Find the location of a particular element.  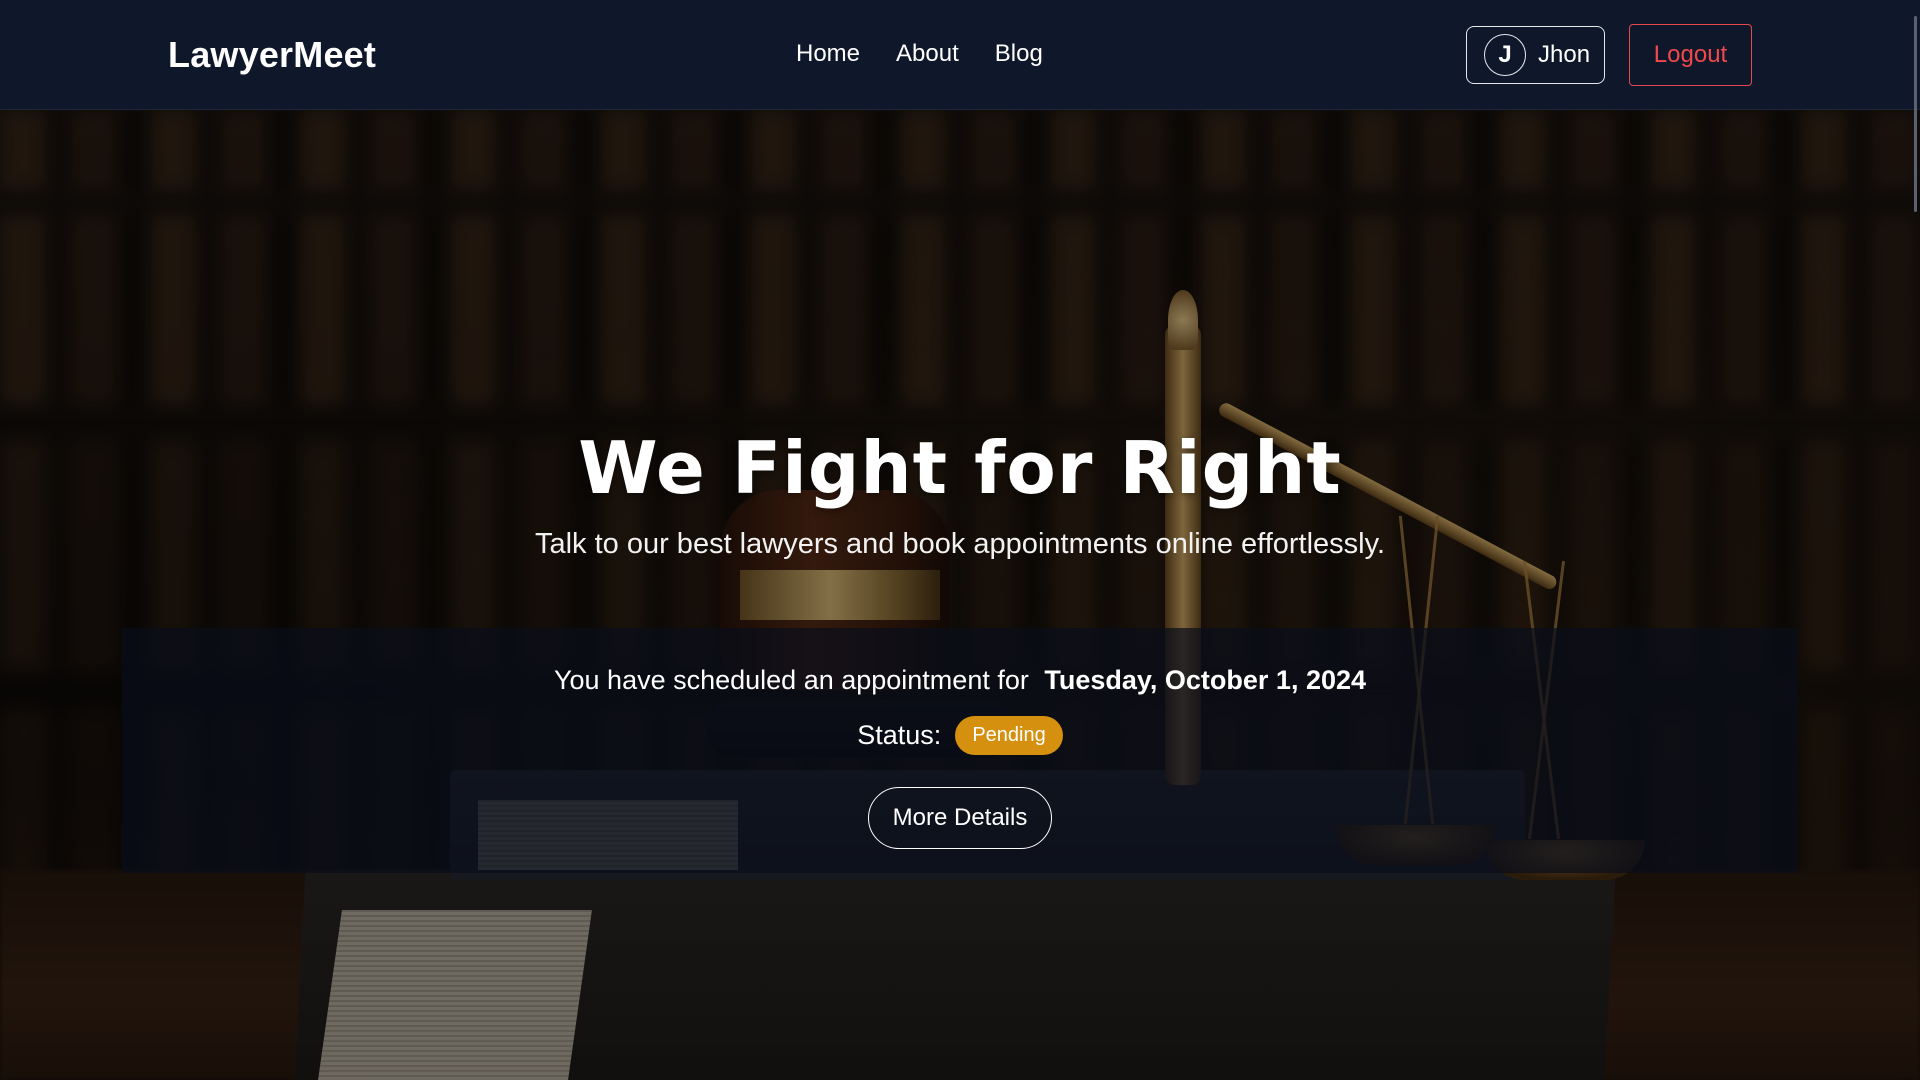

nav-about-link: About is located at coordinates (927, 54).